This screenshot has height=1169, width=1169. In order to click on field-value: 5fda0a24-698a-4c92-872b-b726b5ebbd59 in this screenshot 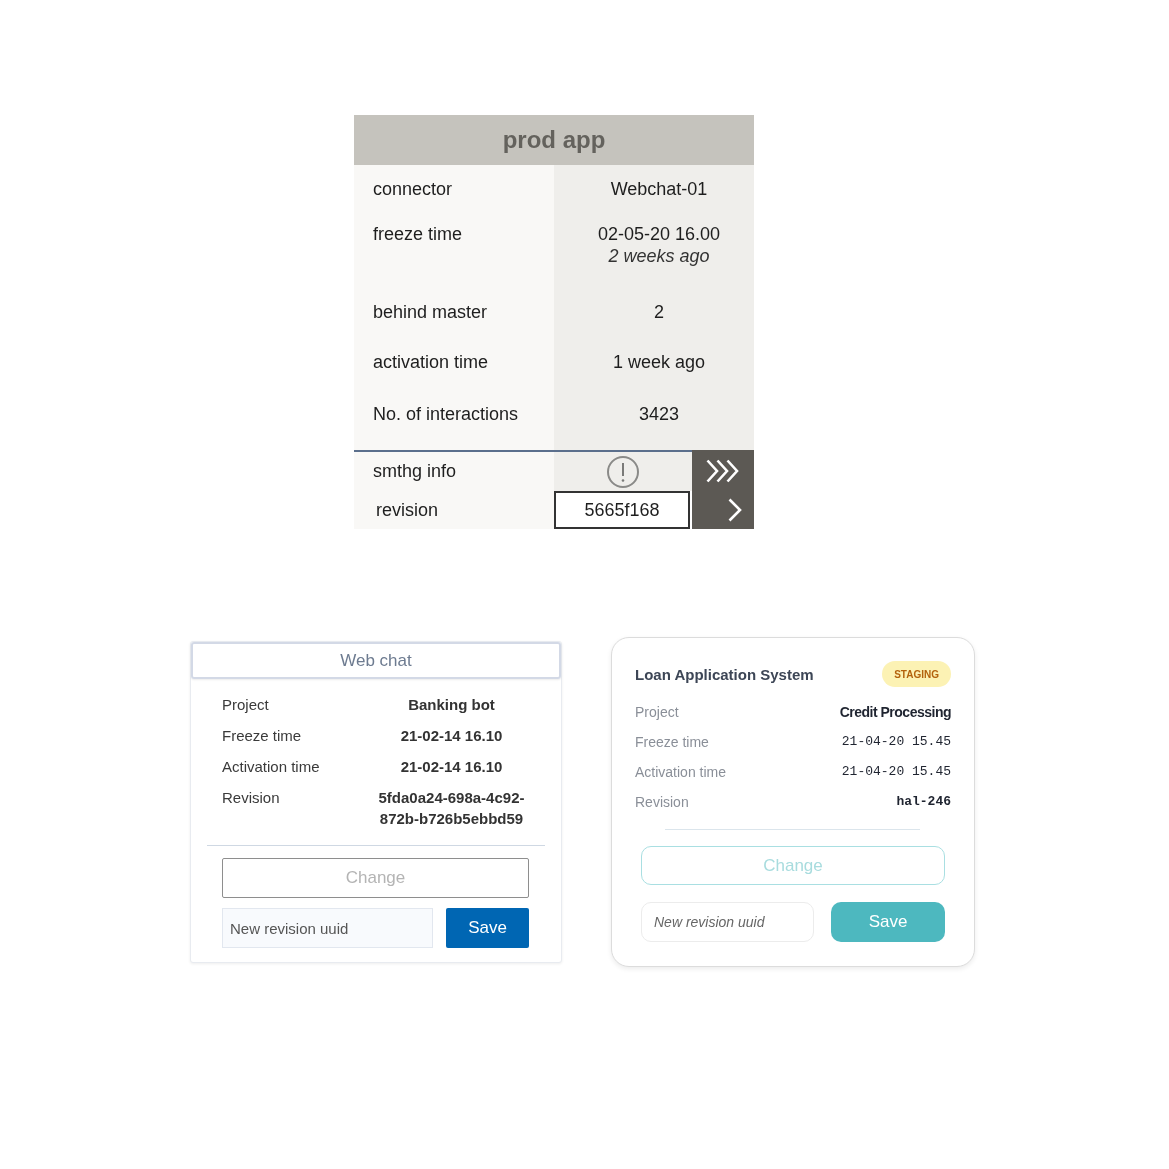, I will do `click(451, 808)`.